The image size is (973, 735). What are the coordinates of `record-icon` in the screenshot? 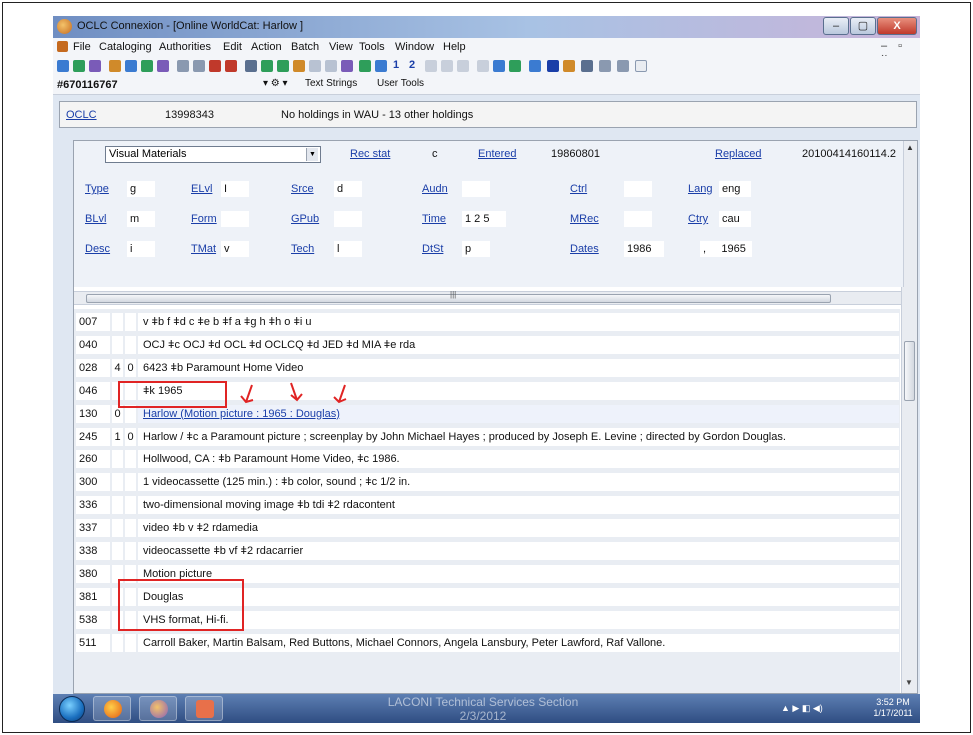 It's located at (115, 66).